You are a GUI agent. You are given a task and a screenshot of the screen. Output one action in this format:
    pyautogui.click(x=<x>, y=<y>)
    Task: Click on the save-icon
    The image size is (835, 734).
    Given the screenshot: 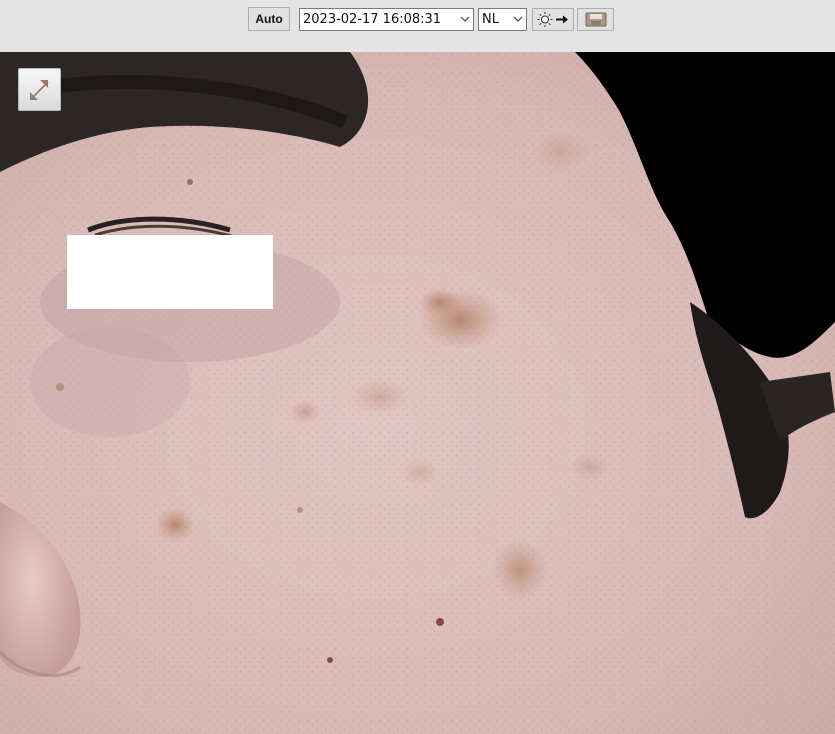 What is the action you would take?
    pyautogui.click(x=595, y=19)
    